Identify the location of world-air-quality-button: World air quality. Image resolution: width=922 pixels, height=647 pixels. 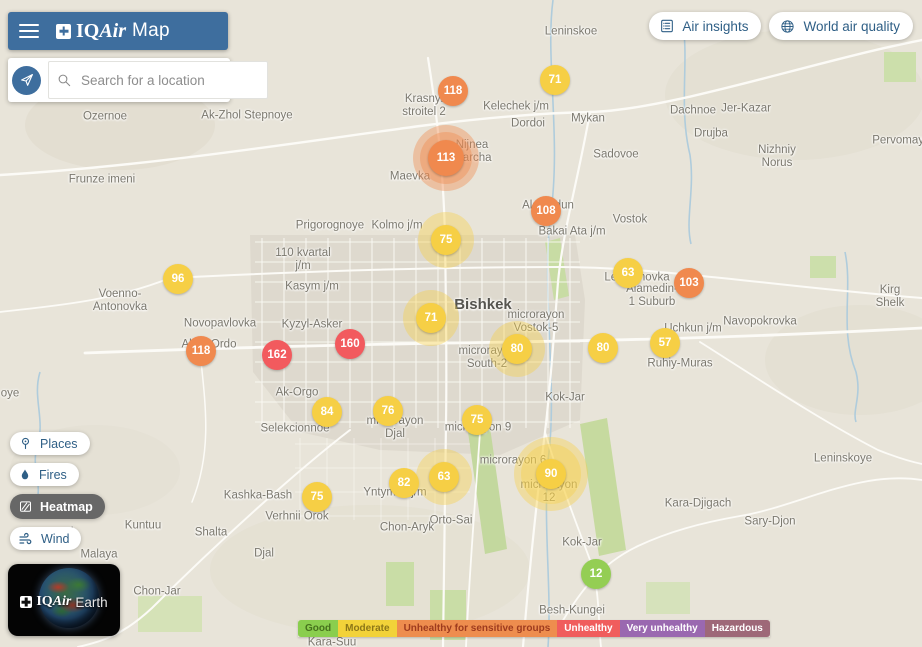
(841, 26).